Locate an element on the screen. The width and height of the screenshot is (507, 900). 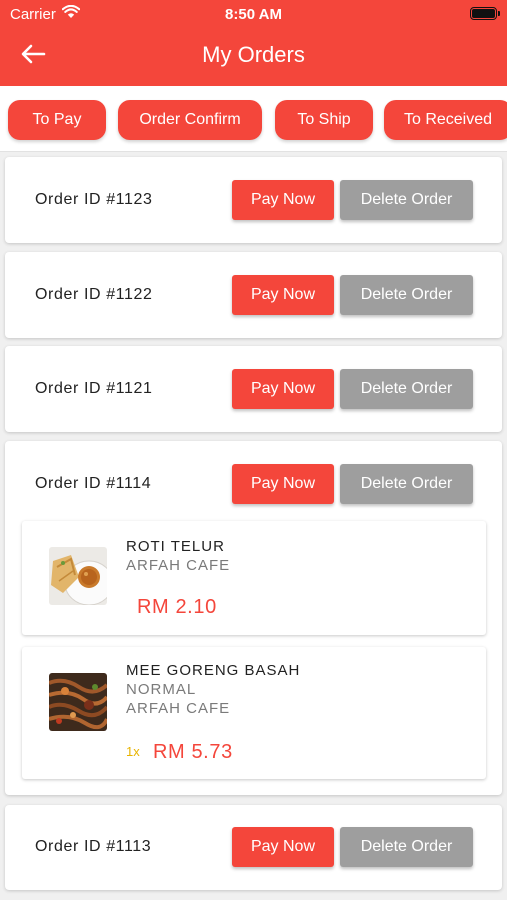
status-time: 8:50 AM is located at coordinates (253, 14).